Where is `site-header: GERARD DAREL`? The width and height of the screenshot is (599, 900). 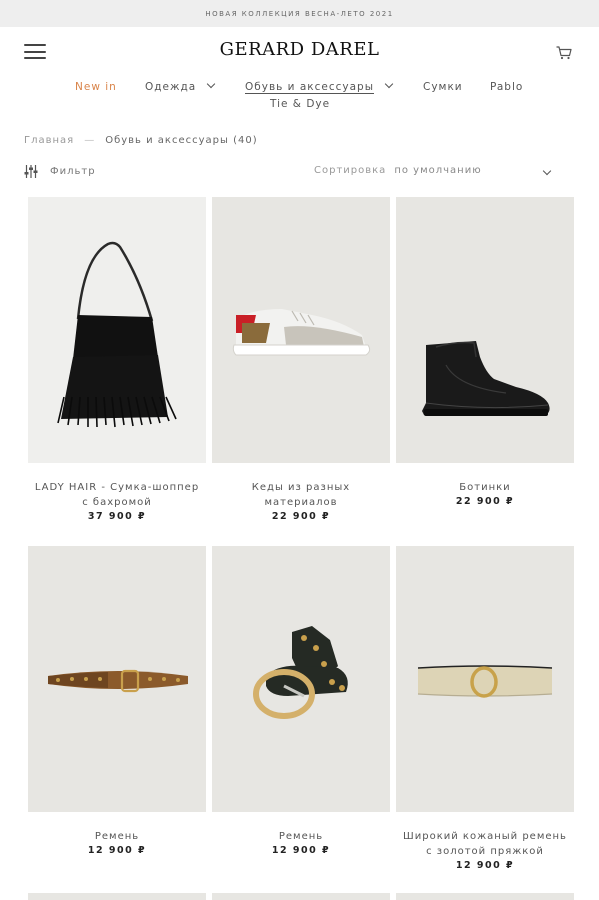
site-header: GERARD DAREL is located at coordinates (299, 51).